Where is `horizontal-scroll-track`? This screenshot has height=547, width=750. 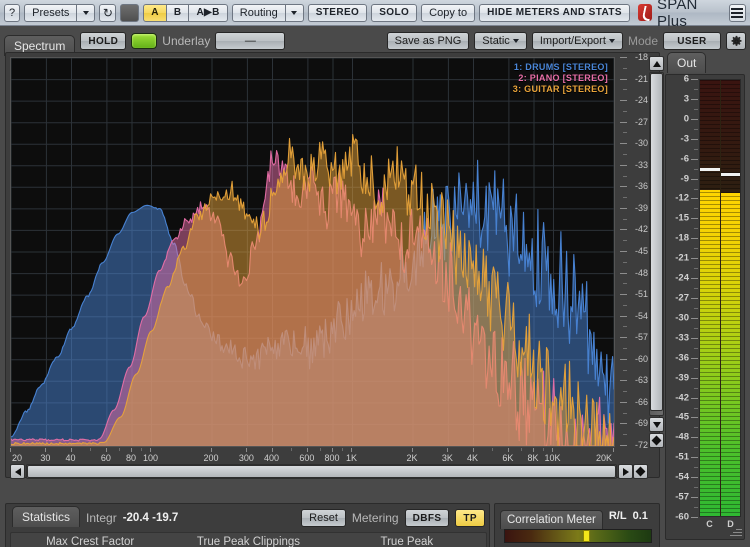 horizontal-scroll-track is located at coordinates (321, 471).